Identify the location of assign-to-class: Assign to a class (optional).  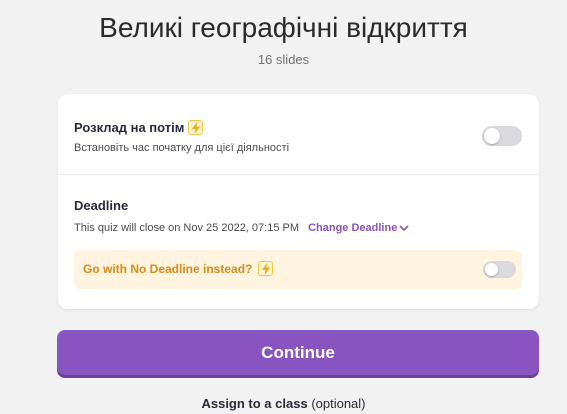
(283, 403).